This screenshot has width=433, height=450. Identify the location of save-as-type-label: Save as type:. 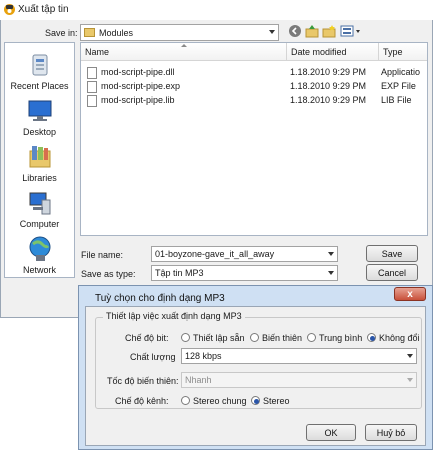
(108, 274).